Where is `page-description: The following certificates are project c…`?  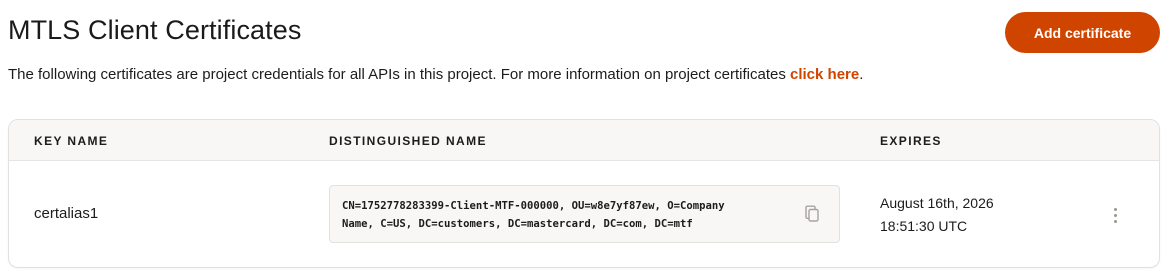
page-description: The following certificates are project c… is located at coordinates (435, 74).